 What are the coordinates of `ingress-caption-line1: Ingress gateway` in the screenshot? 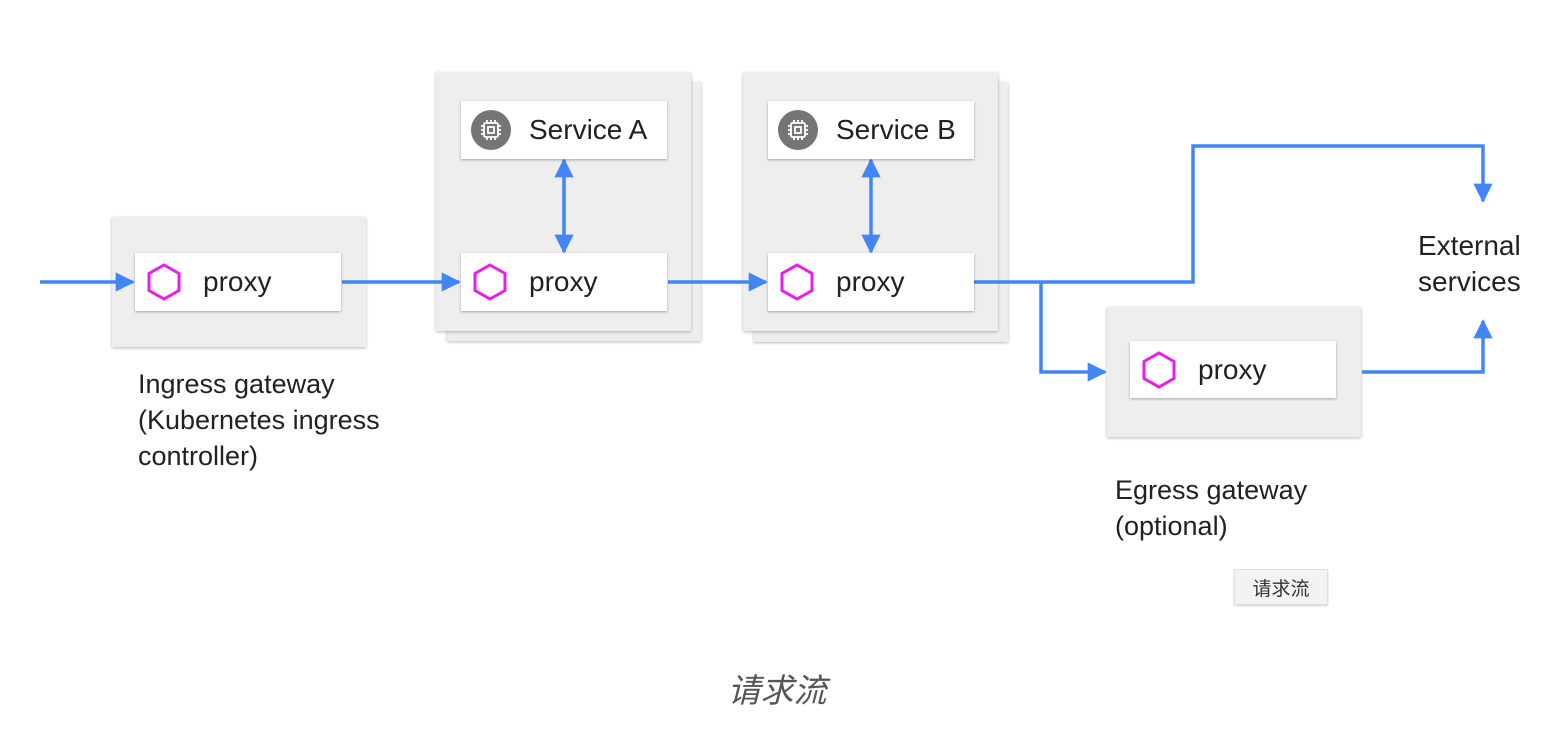 It's located at (236, 384).